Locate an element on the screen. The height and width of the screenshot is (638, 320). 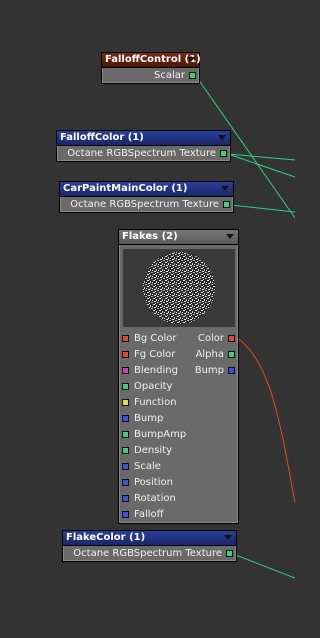
input-row-function: Function is located at coordinates (178, 403).